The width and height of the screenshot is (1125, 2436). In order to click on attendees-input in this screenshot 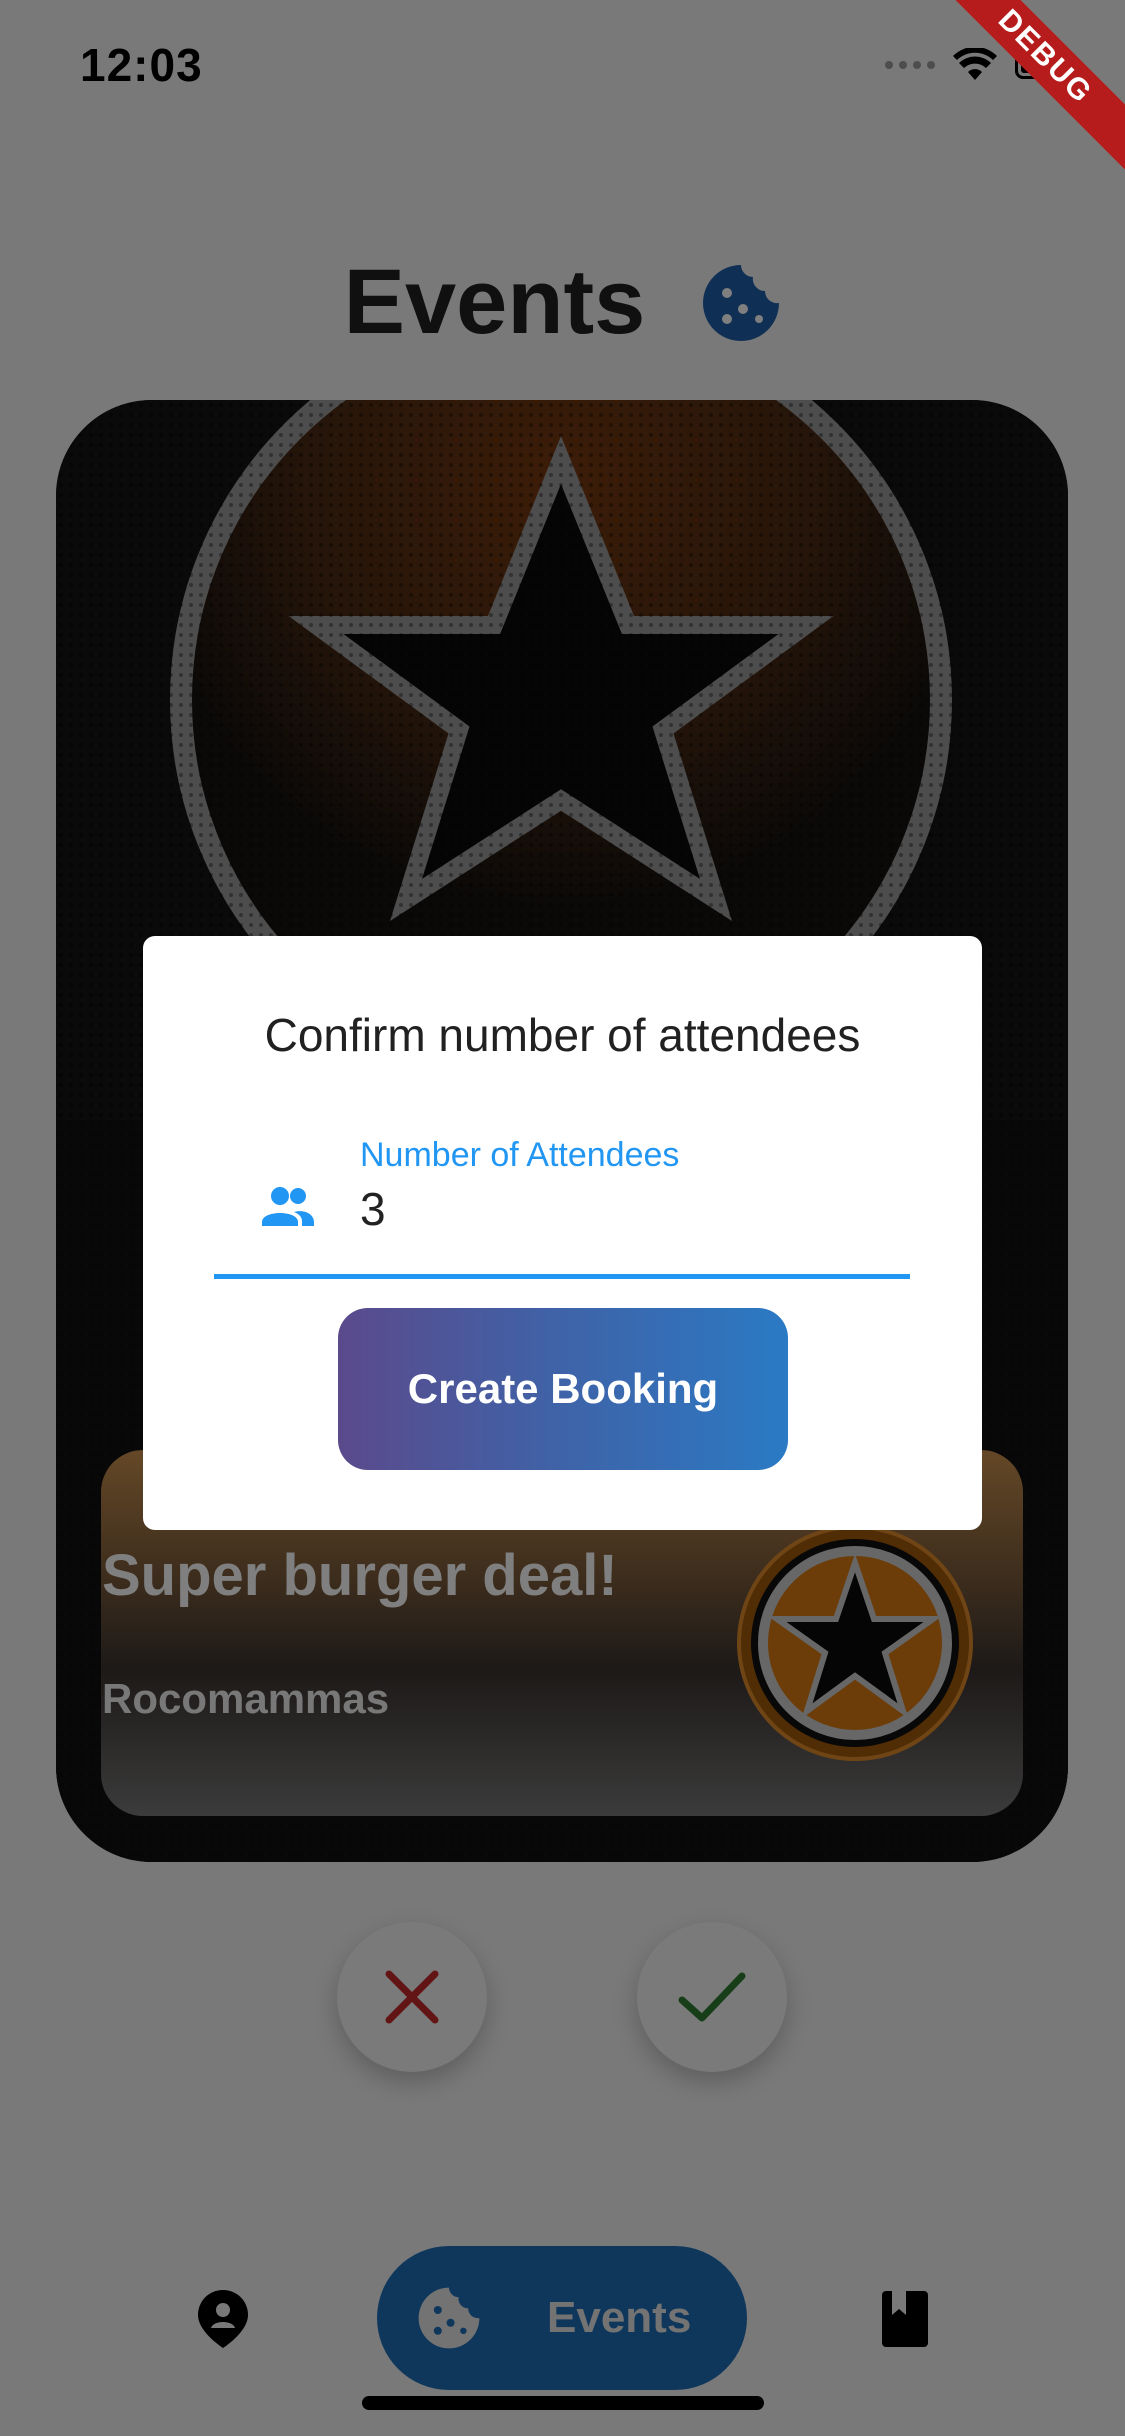, I will do `click(630, 1209)`.